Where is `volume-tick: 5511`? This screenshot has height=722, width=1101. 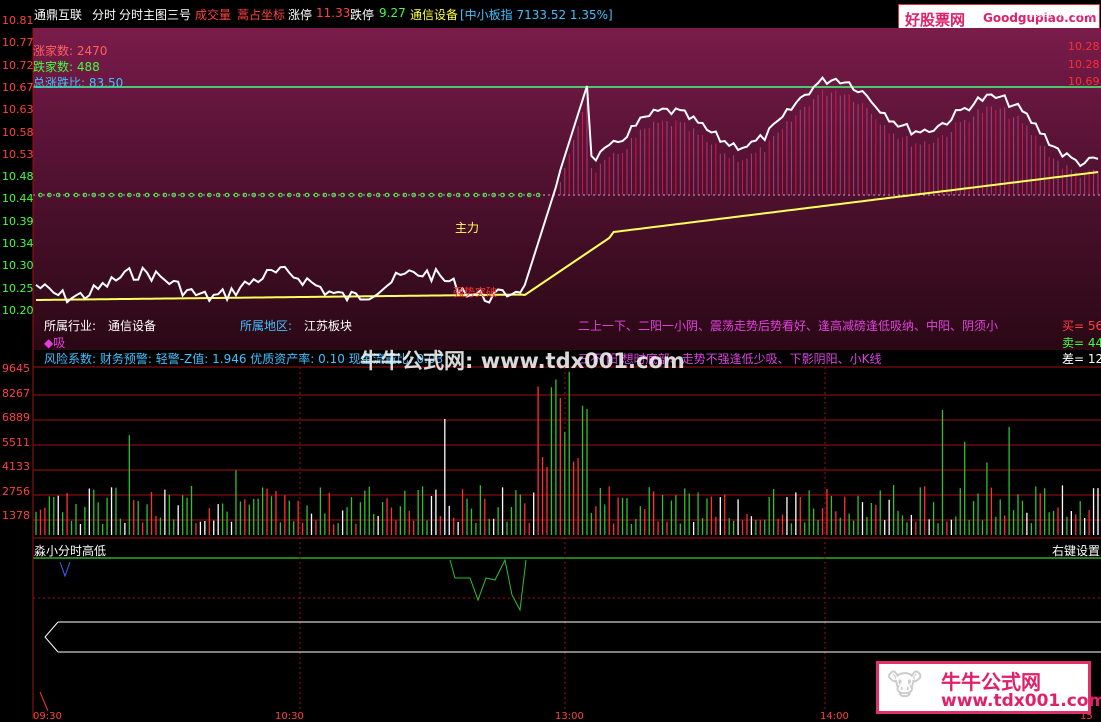 volume-tick: 5511 is located at coordinates (16, 442).